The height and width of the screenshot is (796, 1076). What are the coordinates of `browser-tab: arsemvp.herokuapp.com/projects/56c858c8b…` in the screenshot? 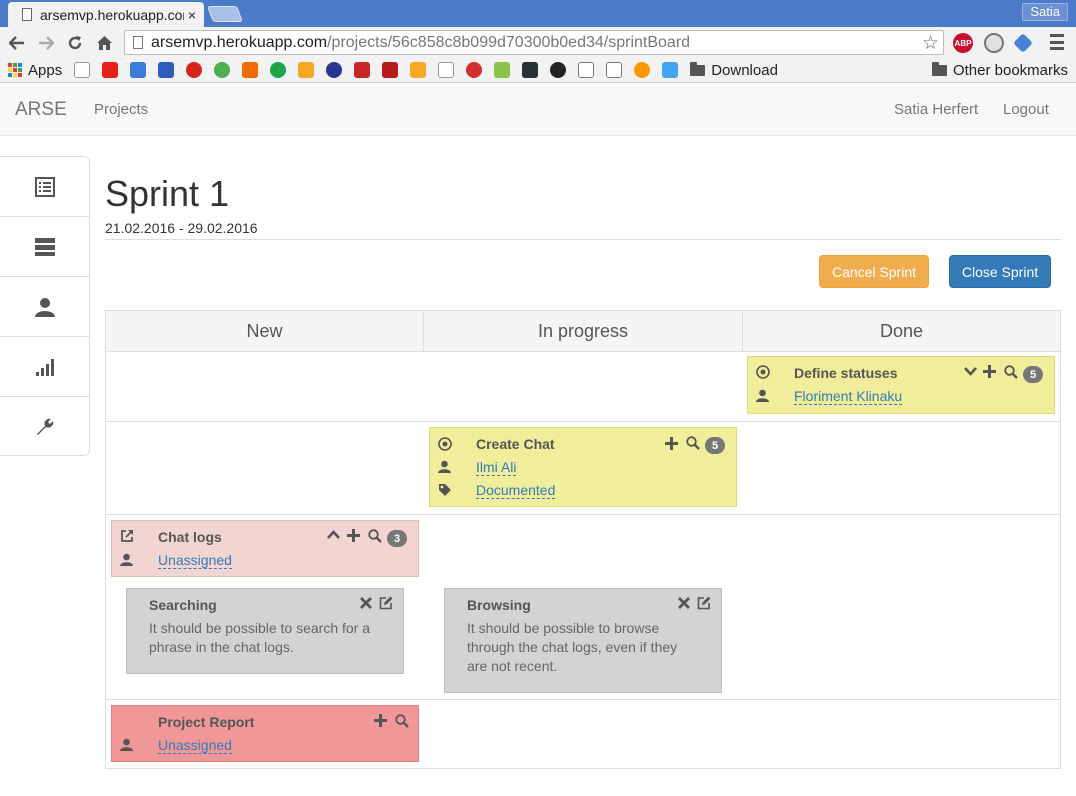 It's located at (106, 14).